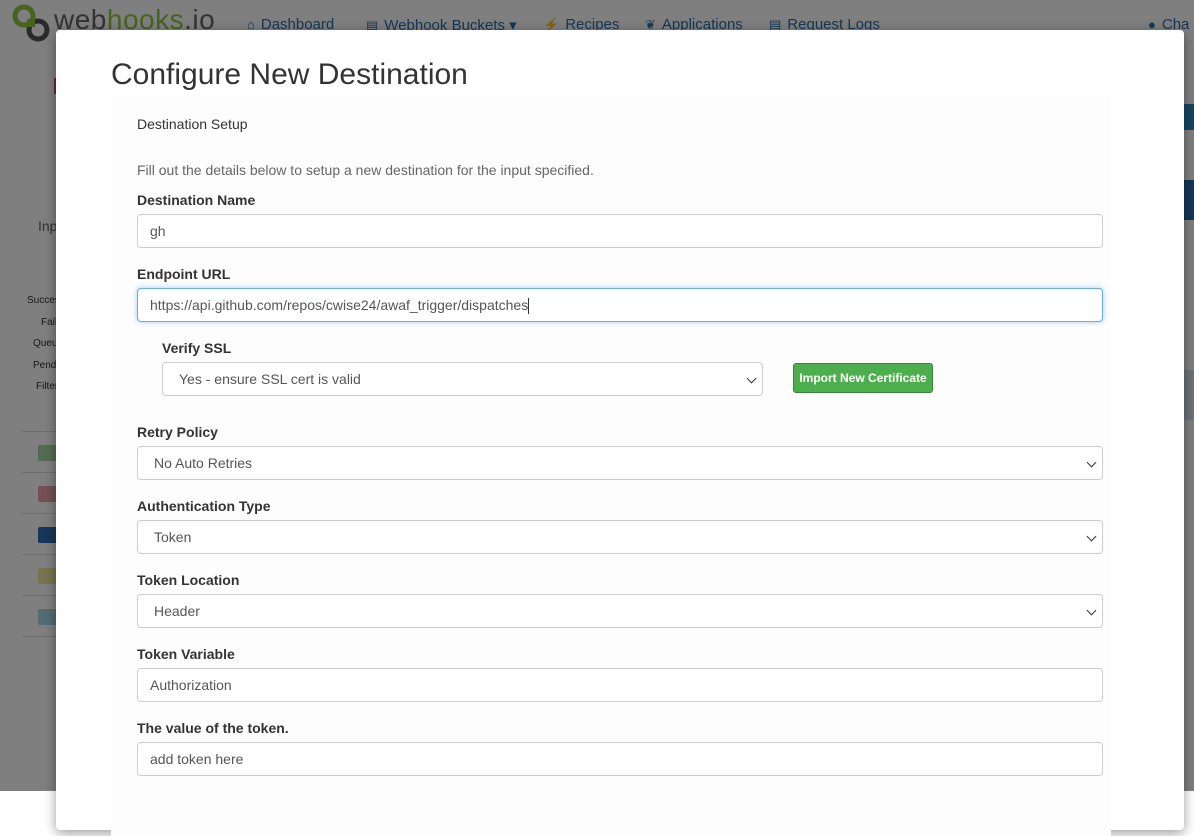 The width and height of the screenshot is (1194, 836). I want to click on retry-policy-selected: No Auto Retries, so click(203, 463).